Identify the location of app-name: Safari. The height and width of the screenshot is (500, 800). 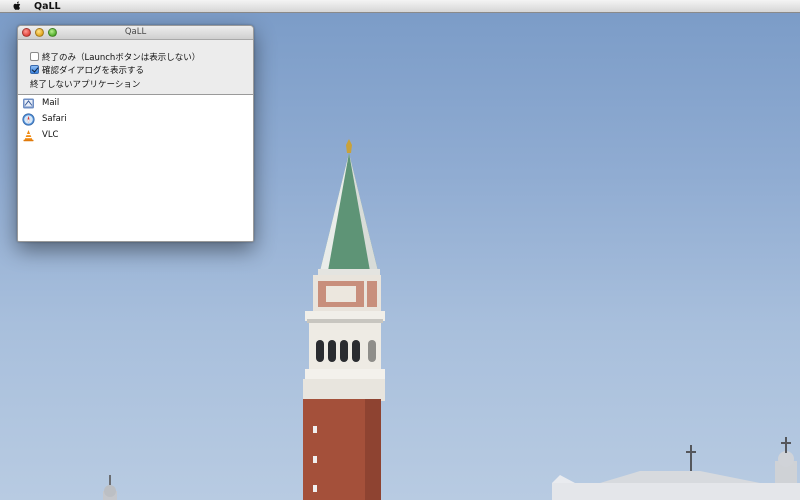
(54, 119).